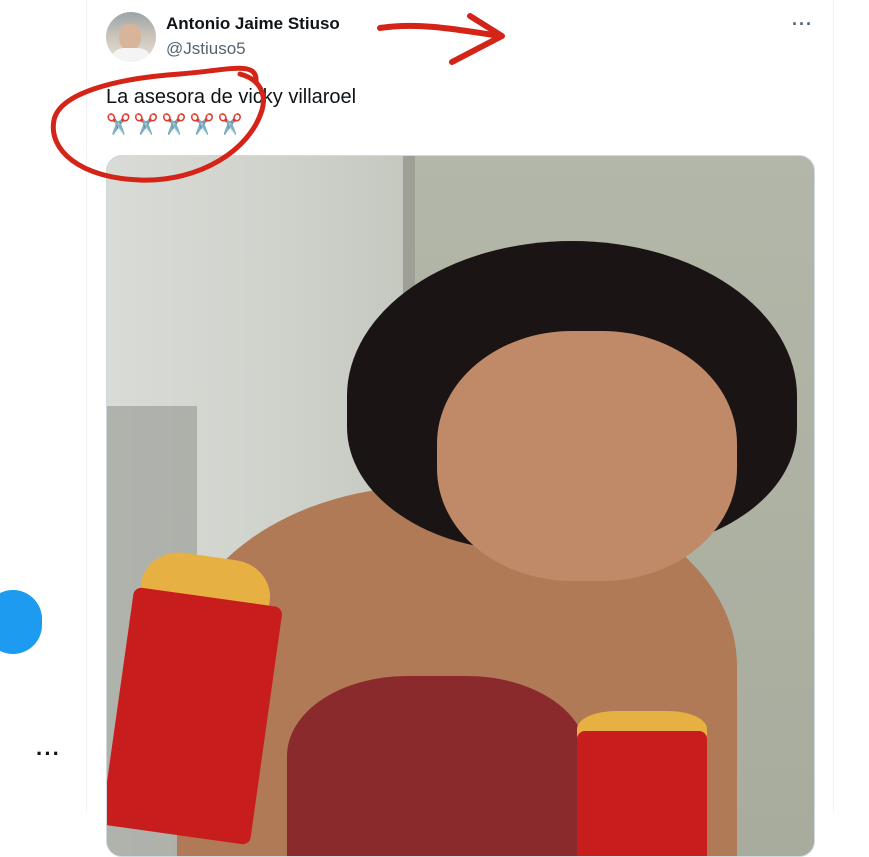  I want to click on display-name: Antonio Jaime Stiuso, so click(253, 24).